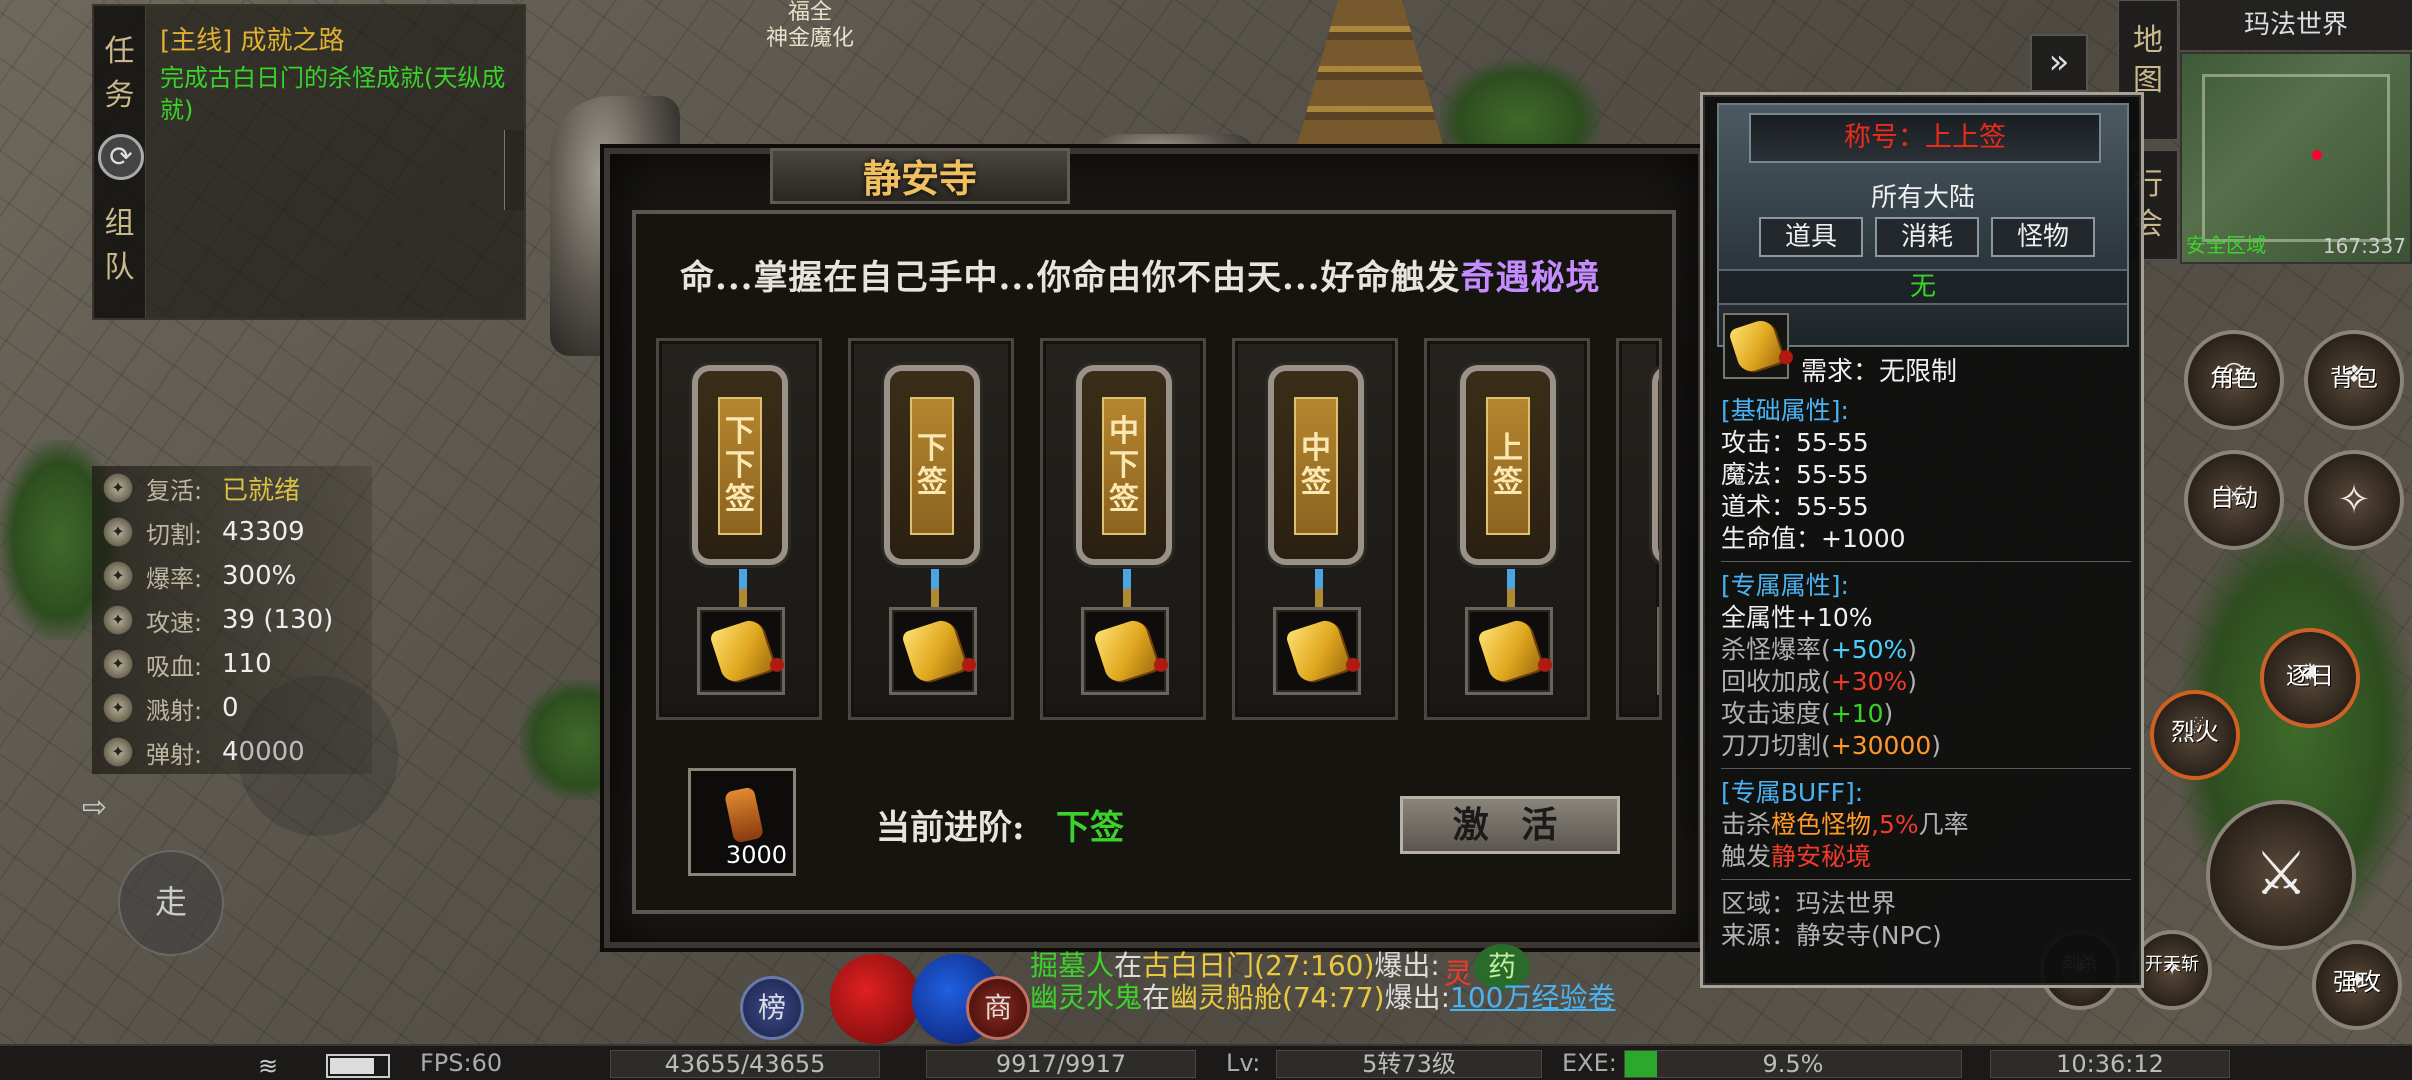  What do you see at coordinates (118, 488) in the screenshot?
I see `revive-icon: ✦` at bounding box center [118, 488].